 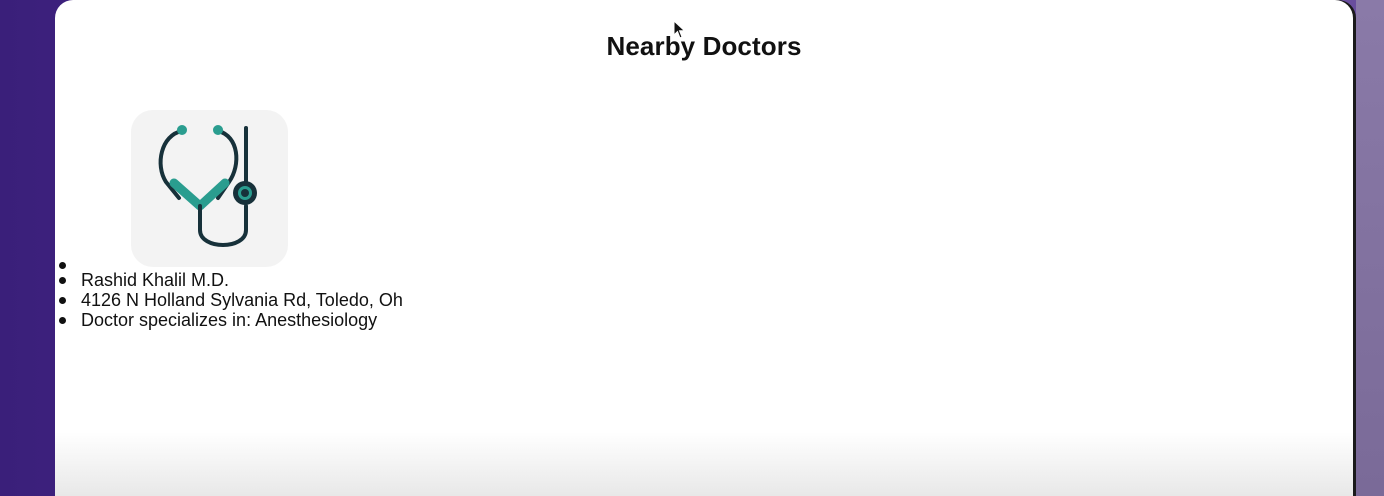 I want to click on doctor-name-text: Rashid Khalil M.D., so click(x=155, y=280).